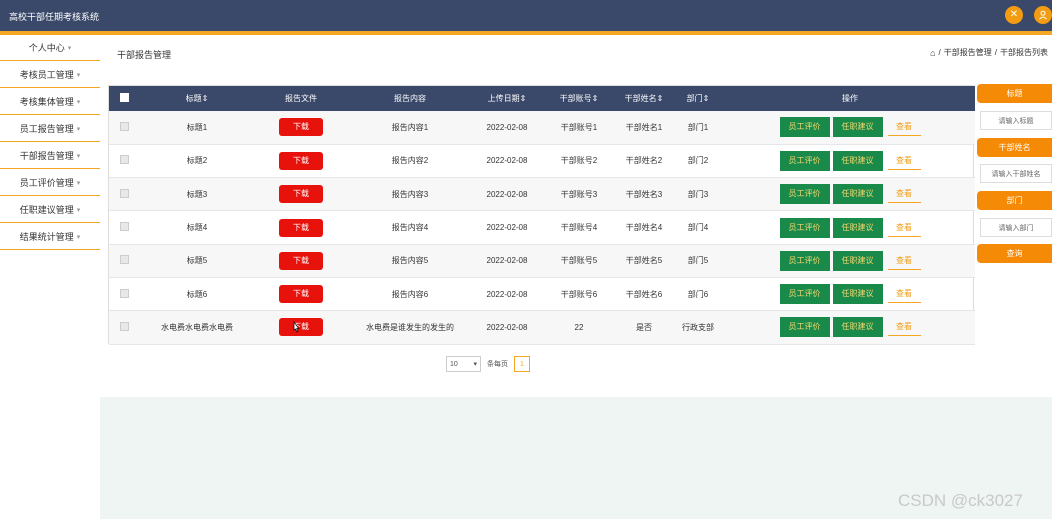  What do you see at coordinates (698, 228) in the screenshot?
I see `cell-dept: 部门4` at bounding box center [698, 228].